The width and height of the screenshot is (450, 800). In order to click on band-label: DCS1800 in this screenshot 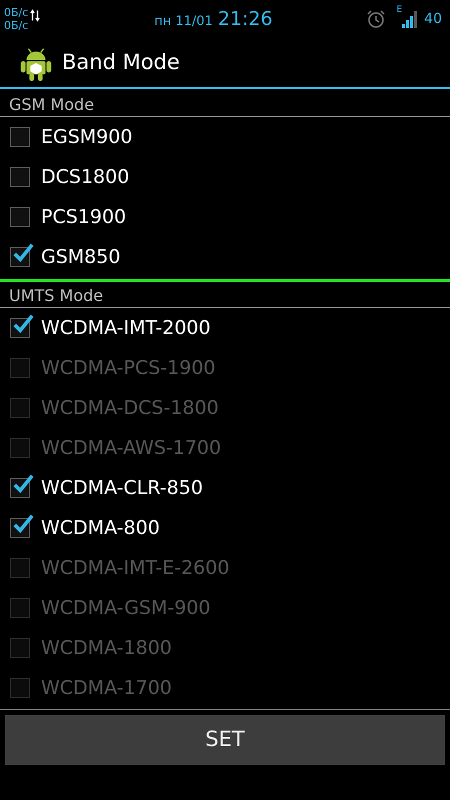, I will do `click(85, 177)`.